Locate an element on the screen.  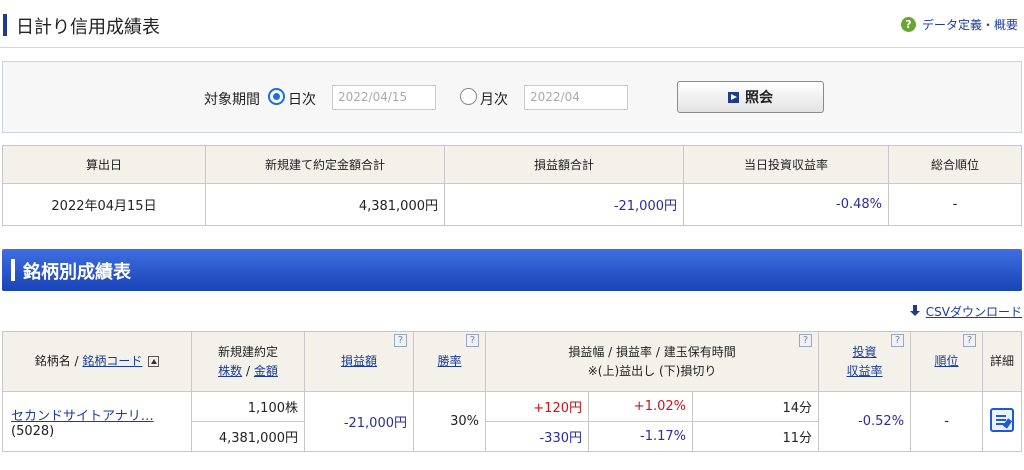
profit-rate: +1.02% is located at coordinates (640, 406).